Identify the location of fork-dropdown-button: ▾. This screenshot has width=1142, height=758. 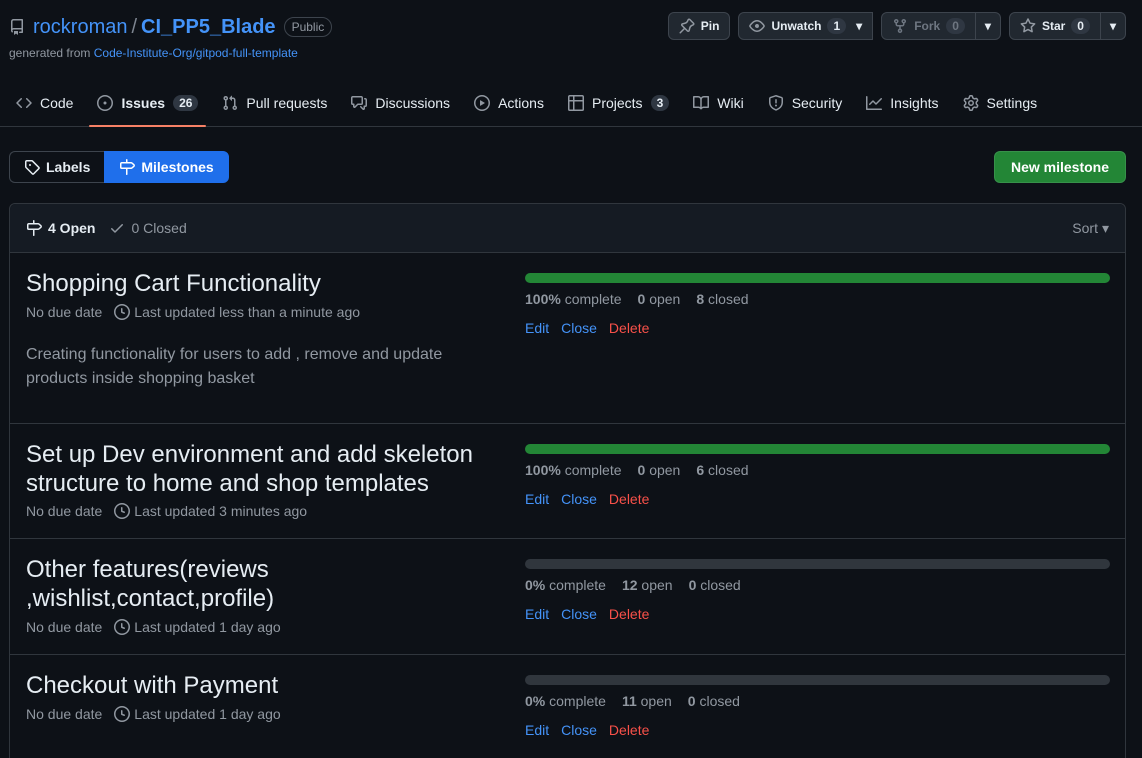
(988, 26).